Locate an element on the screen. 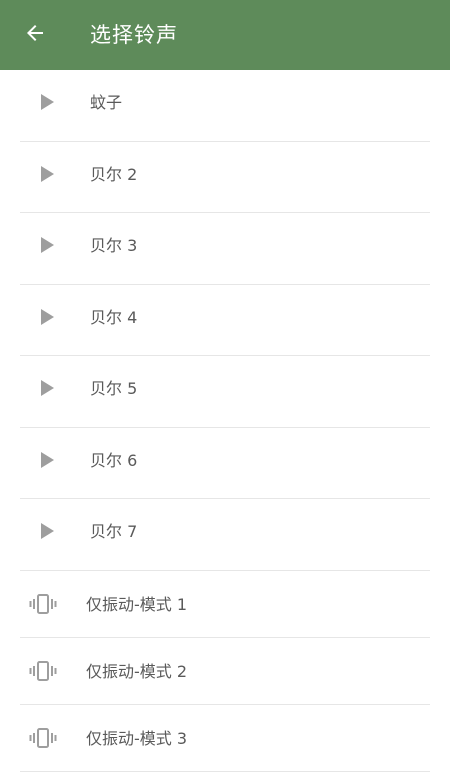 This screenshot has height=773, width=450. ringtone-label: 贝尔 3 is located at coordinates (114, 245).